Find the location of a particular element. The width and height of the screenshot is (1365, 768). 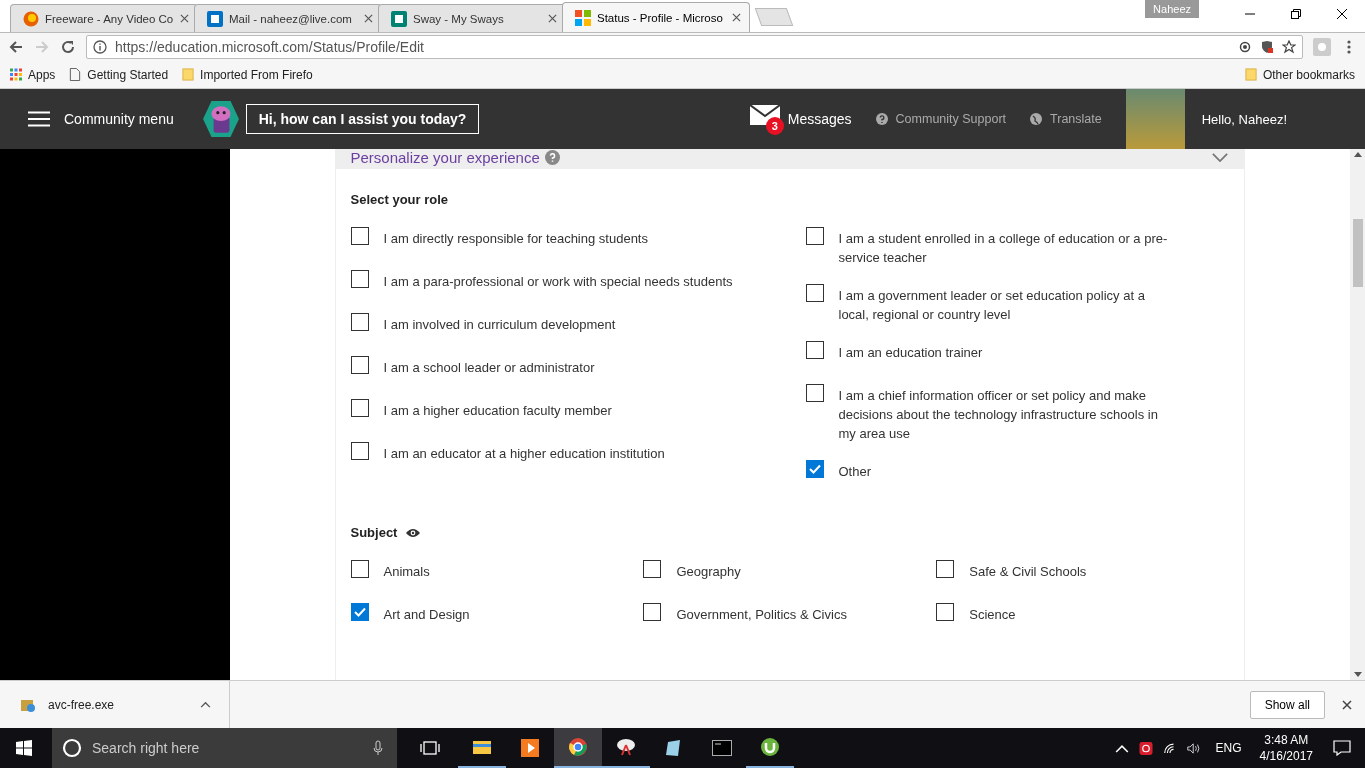

option-label: I am an educator at a higher education institution is located at coordinates (524, 454).